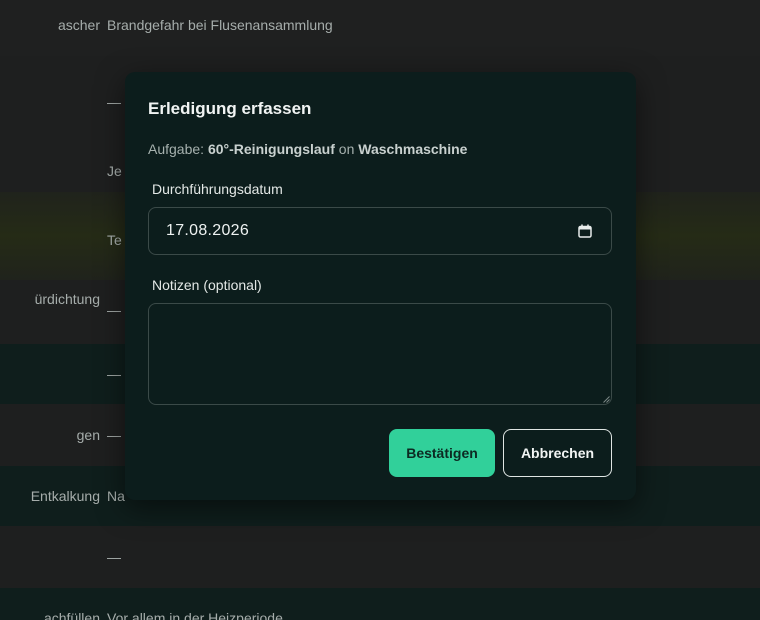 The width and height of the screenshot is (760, 620). Describe the element at coordinates (380, 231) in the screenshot. I see `date-input: 17.08.2026` at that location.